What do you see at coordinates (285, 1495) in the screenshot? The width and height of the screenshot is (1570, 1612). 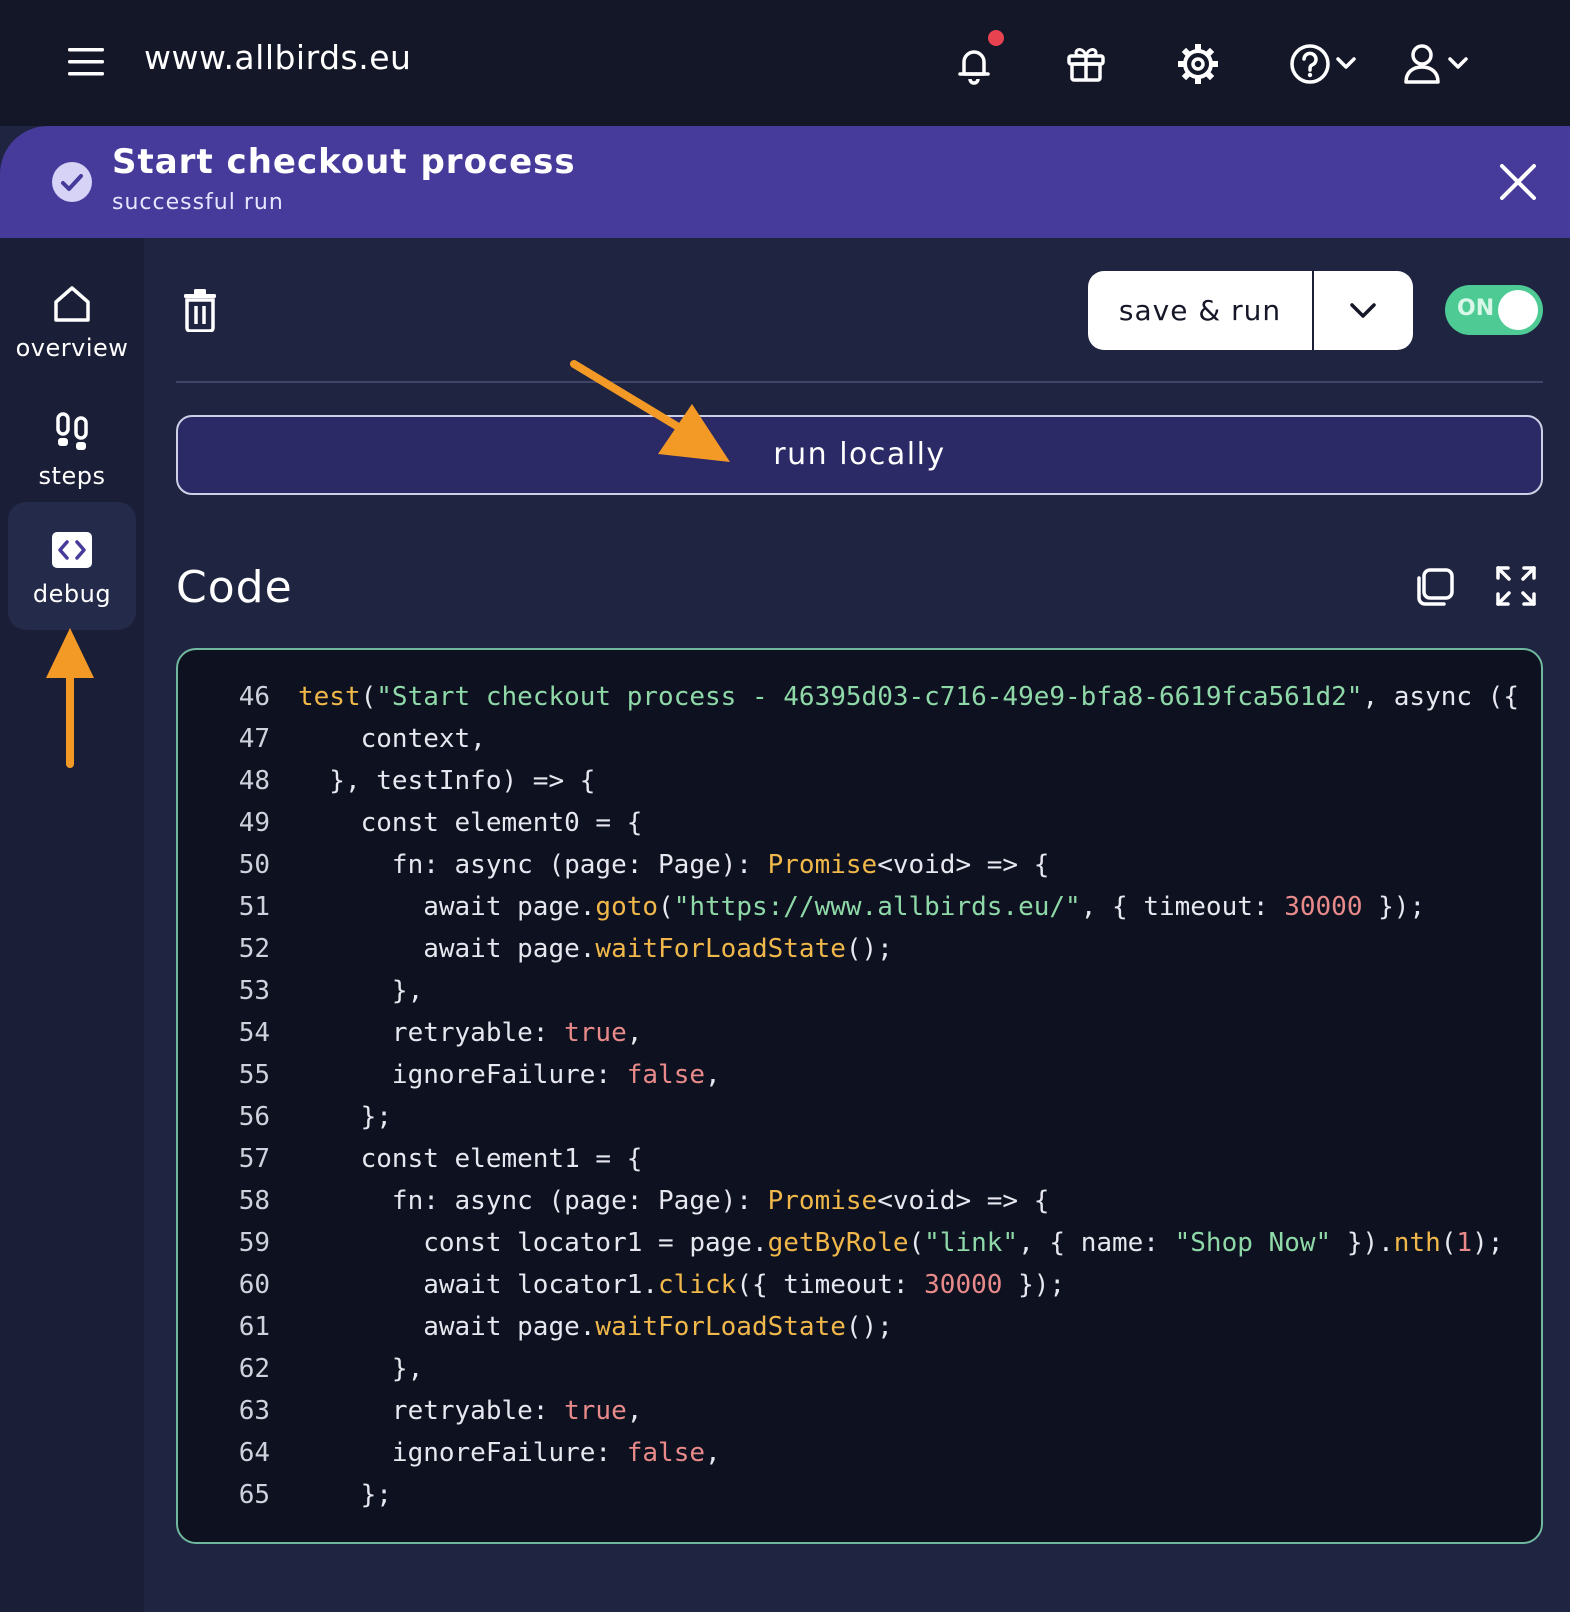 I see `code-line: 65 };` at bounding box center [285, 1495].